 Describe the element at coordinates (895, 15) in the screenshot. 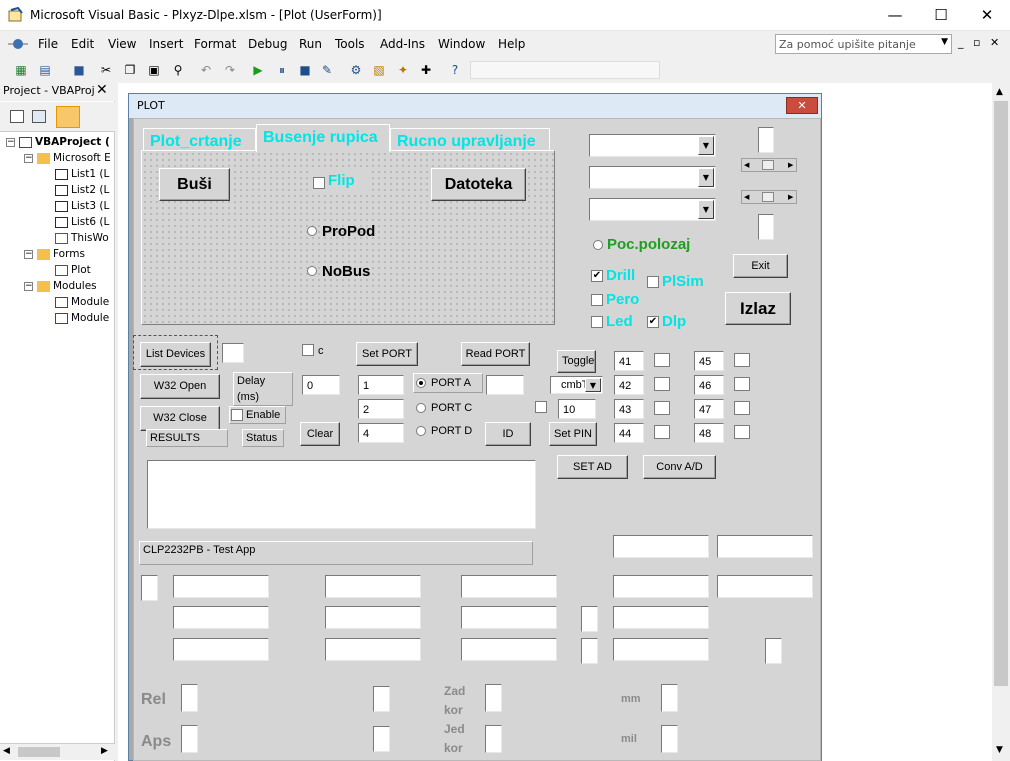

I see `minimize-button: —` at that location.